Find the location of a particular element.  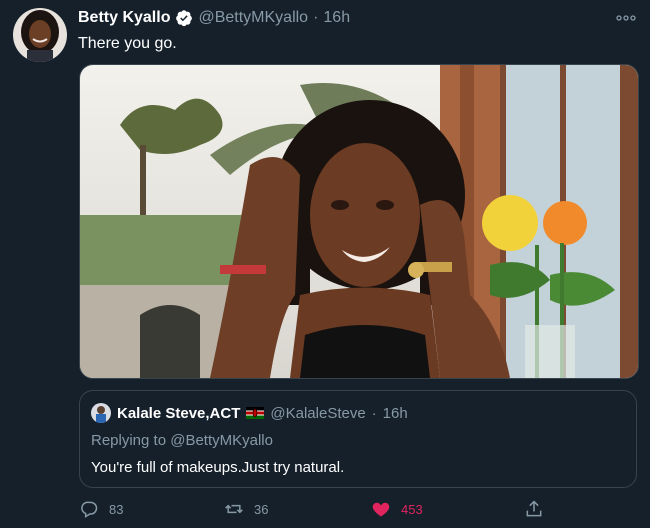

retweet-count: 36 is located at coordinates (261, 509).